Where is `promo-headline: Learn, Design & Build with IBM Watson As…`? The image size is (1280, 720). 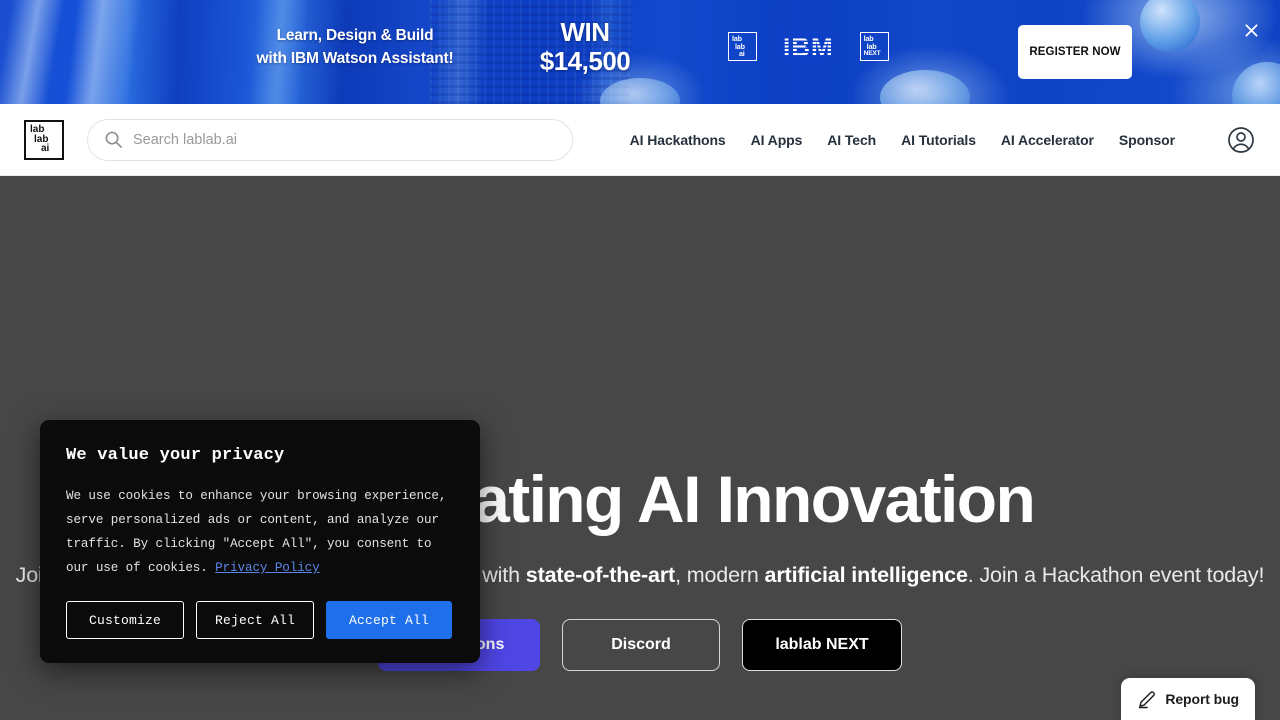
promo-headline: Learn, Design & Build with IBM Watson As… is located at coordinates (355, 47).